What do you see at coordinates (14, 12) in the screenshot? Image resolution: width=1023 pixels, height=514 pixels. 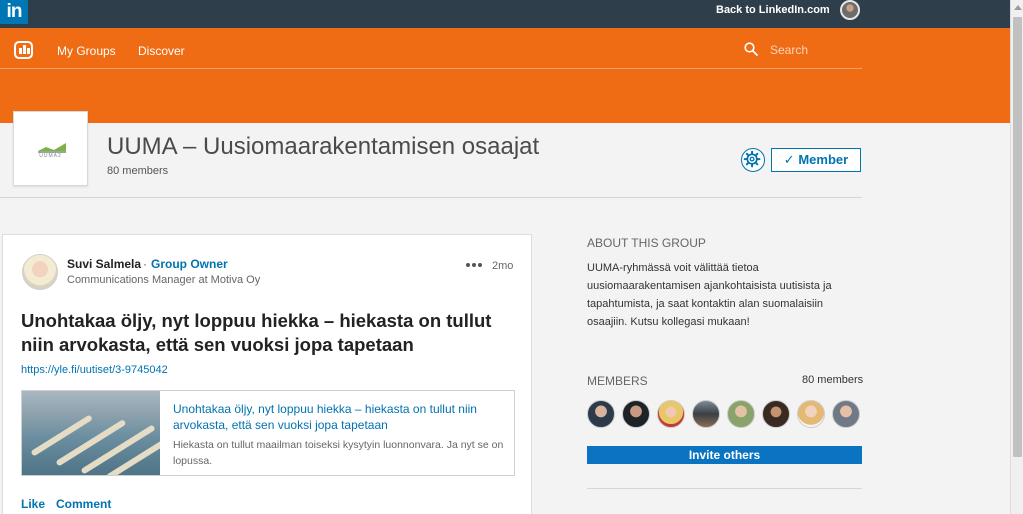 I see `linkedin-logo-icon: in` at bounding box center [14, 12].